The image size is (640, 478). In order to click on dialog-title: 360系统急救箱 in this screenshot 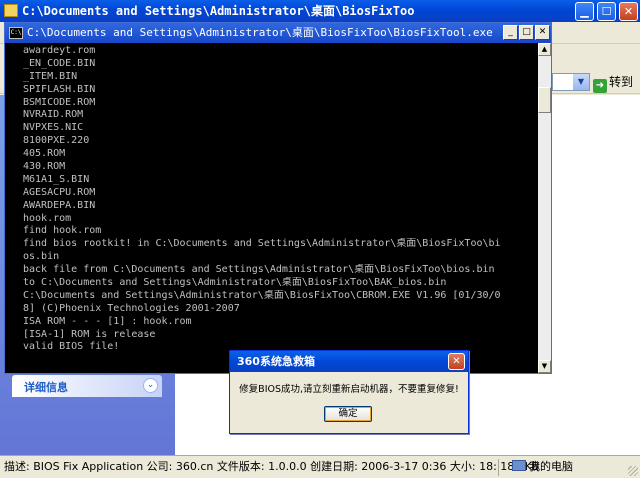, I will do `click(276, 361)`.